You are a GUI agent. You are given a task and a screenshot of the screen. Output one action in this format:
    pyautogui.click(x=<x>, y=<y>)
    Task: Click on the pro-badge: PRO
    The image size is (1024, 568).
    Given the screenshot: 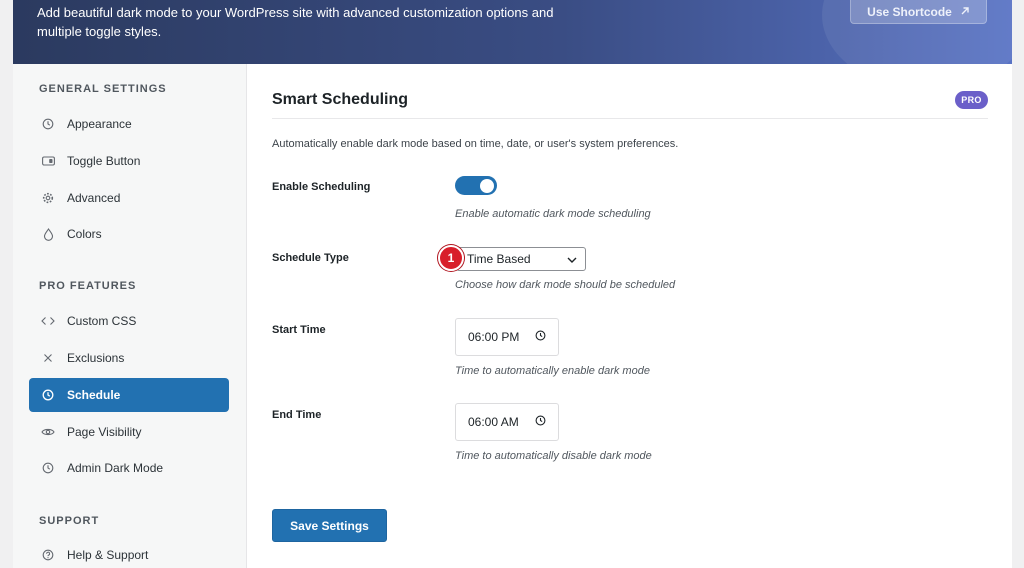 What is the action you would take?
    pyautogui.click(x=971, y=100)
    